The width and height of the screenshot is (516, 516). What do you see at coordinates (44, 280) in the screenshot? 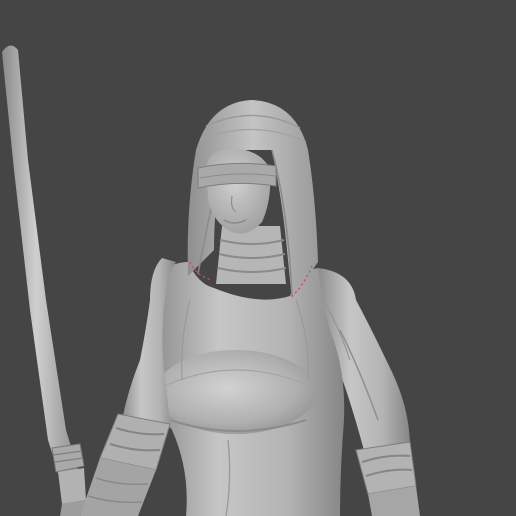
I see `staff` at bounding box center [44, 280].